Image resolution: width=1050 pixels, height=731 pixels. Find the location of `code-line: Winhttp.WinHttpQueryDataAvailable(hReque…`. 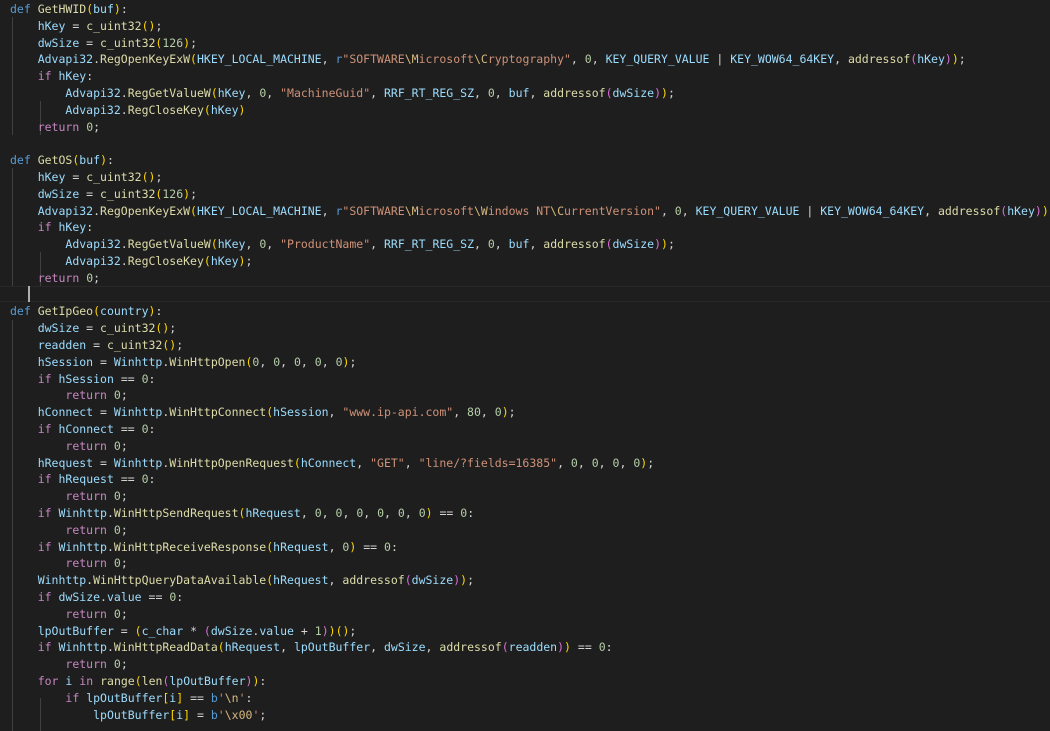

code-line: Winhttp.WinHttpQueryDataAvailable(hReque… is located at coordinates (242, 580).